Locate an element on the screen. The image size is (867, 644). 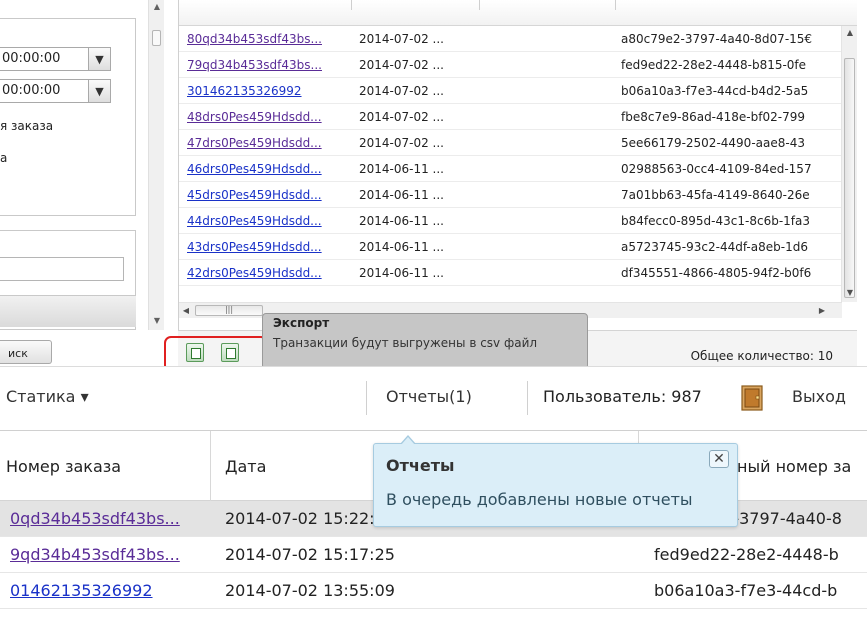
guid-cell: b06a10a3-f7e3-44cd-b is located at coordinates (746, 590).